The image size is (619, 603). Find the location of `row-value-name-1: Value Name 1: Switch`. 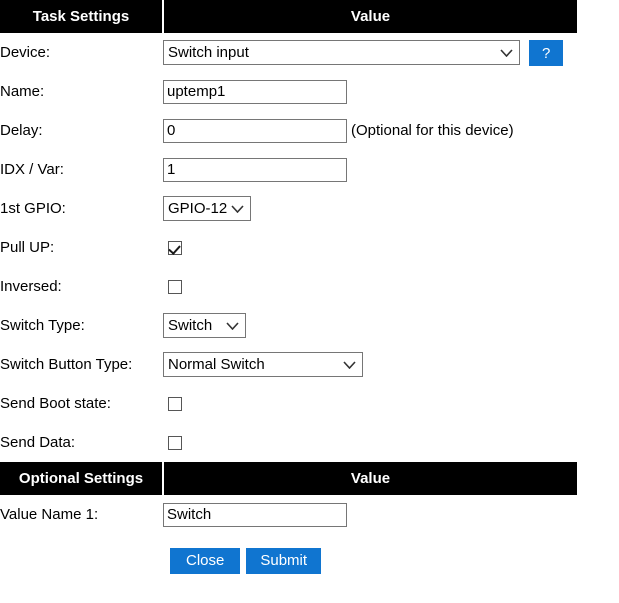

row-value-name-1: Value Name 1: Switch is located at coordinates (288, 514).